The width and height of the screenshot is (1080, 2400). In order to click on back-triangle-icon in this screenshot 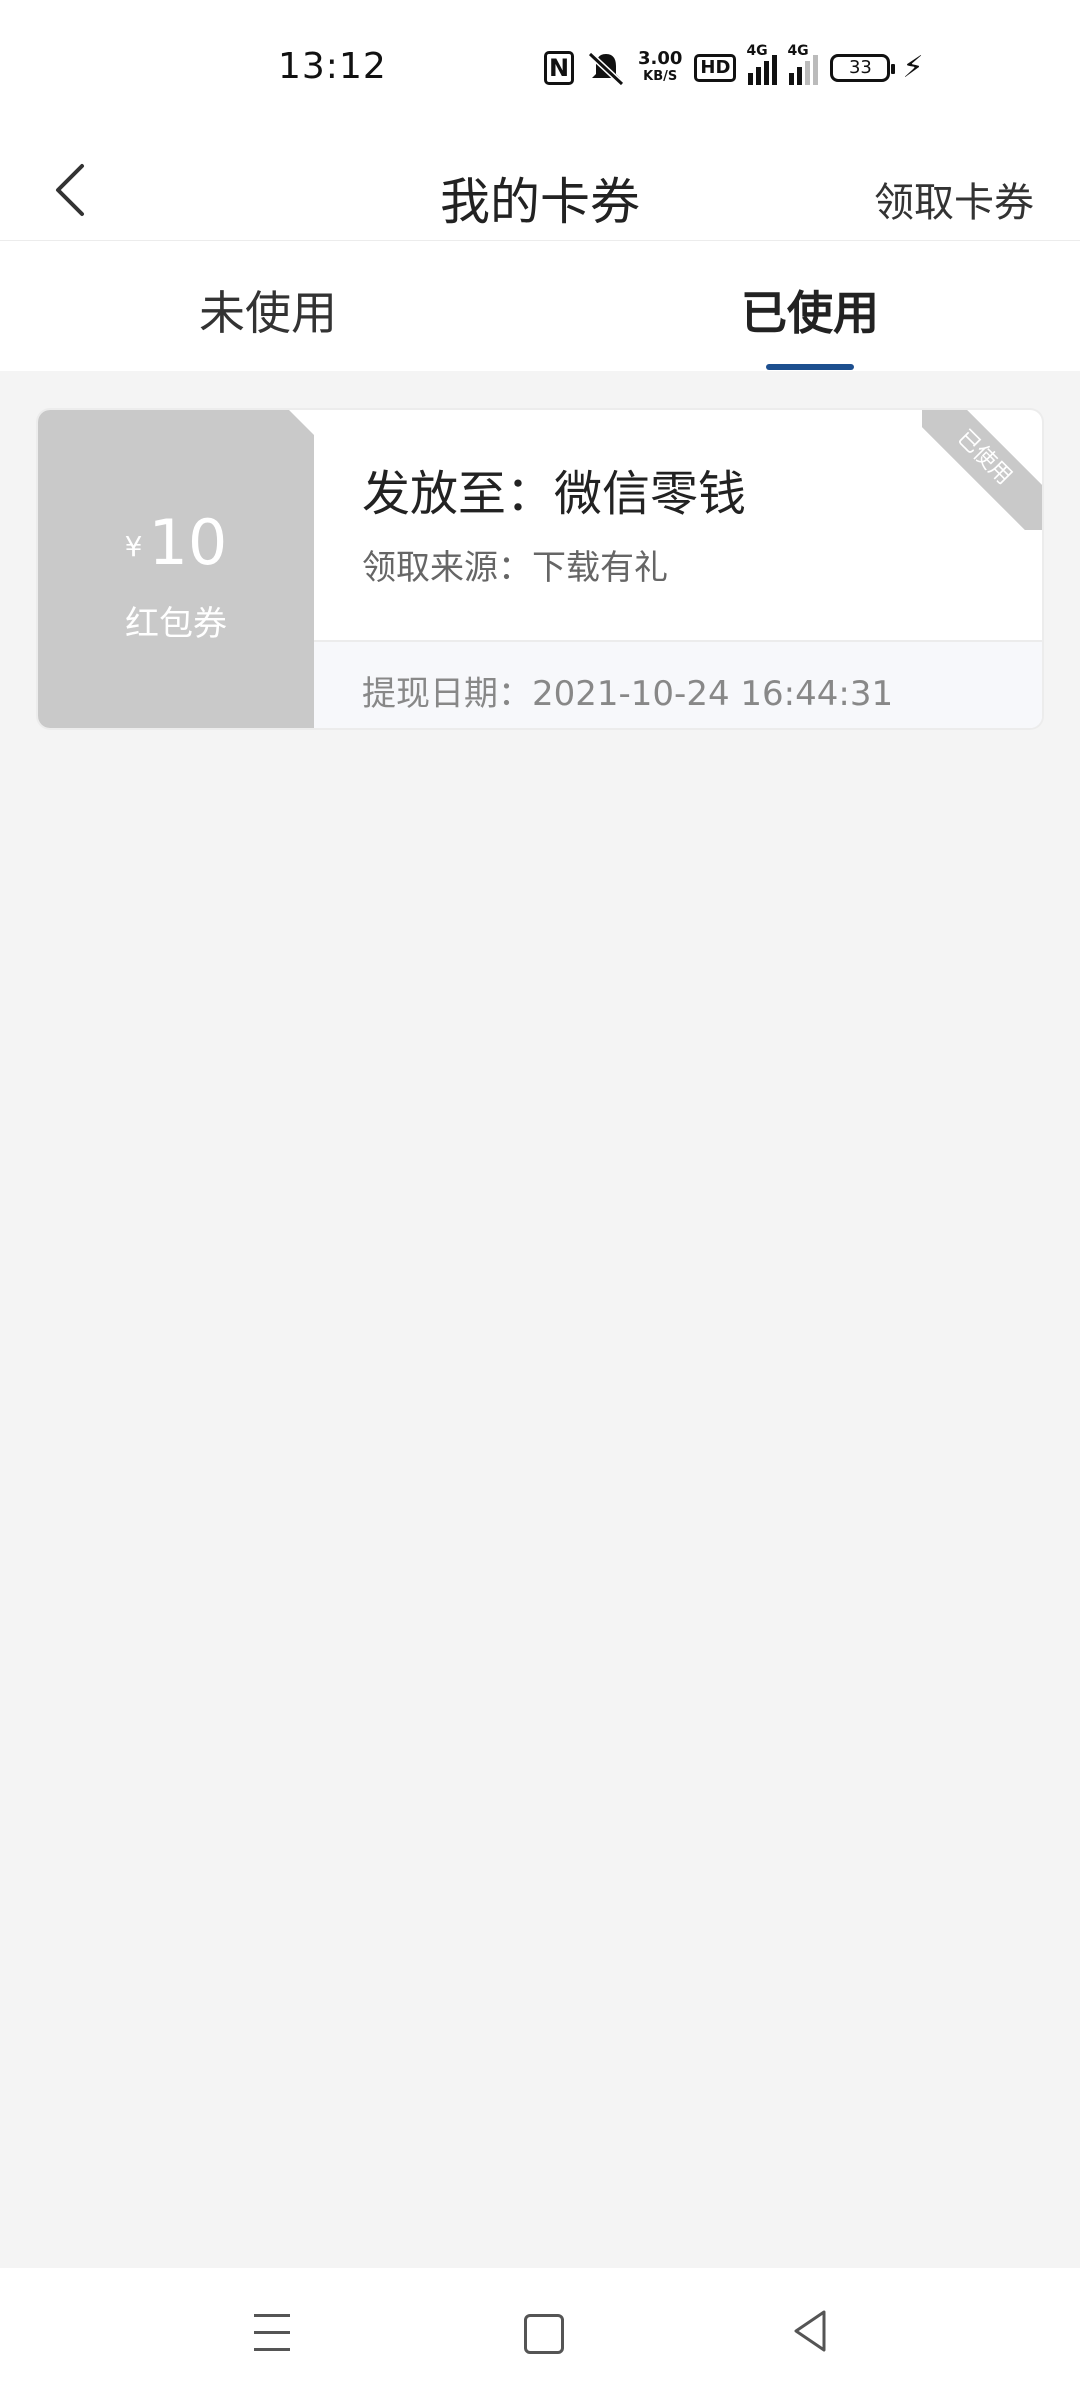, I will do `click(810, 2331)`.